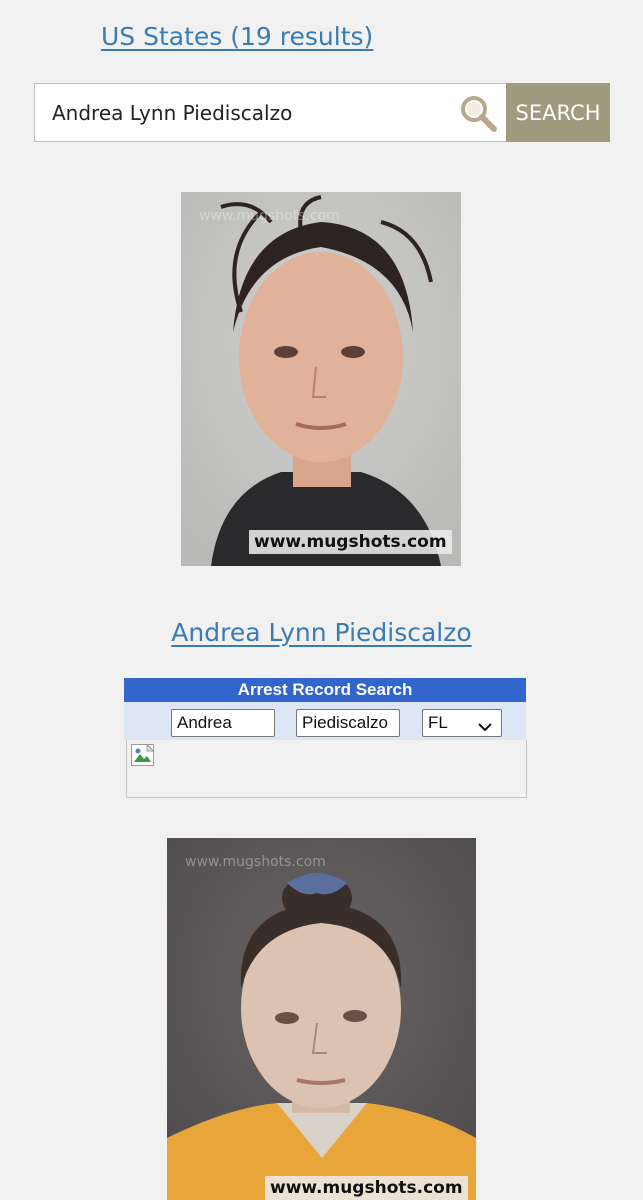 Image resolution: width=643 pixels, height=1200 pixels. What do you see at coordinates (144, 757) in the screenshot?
I see `broken-image-icon` at bounding box center [144, 757].